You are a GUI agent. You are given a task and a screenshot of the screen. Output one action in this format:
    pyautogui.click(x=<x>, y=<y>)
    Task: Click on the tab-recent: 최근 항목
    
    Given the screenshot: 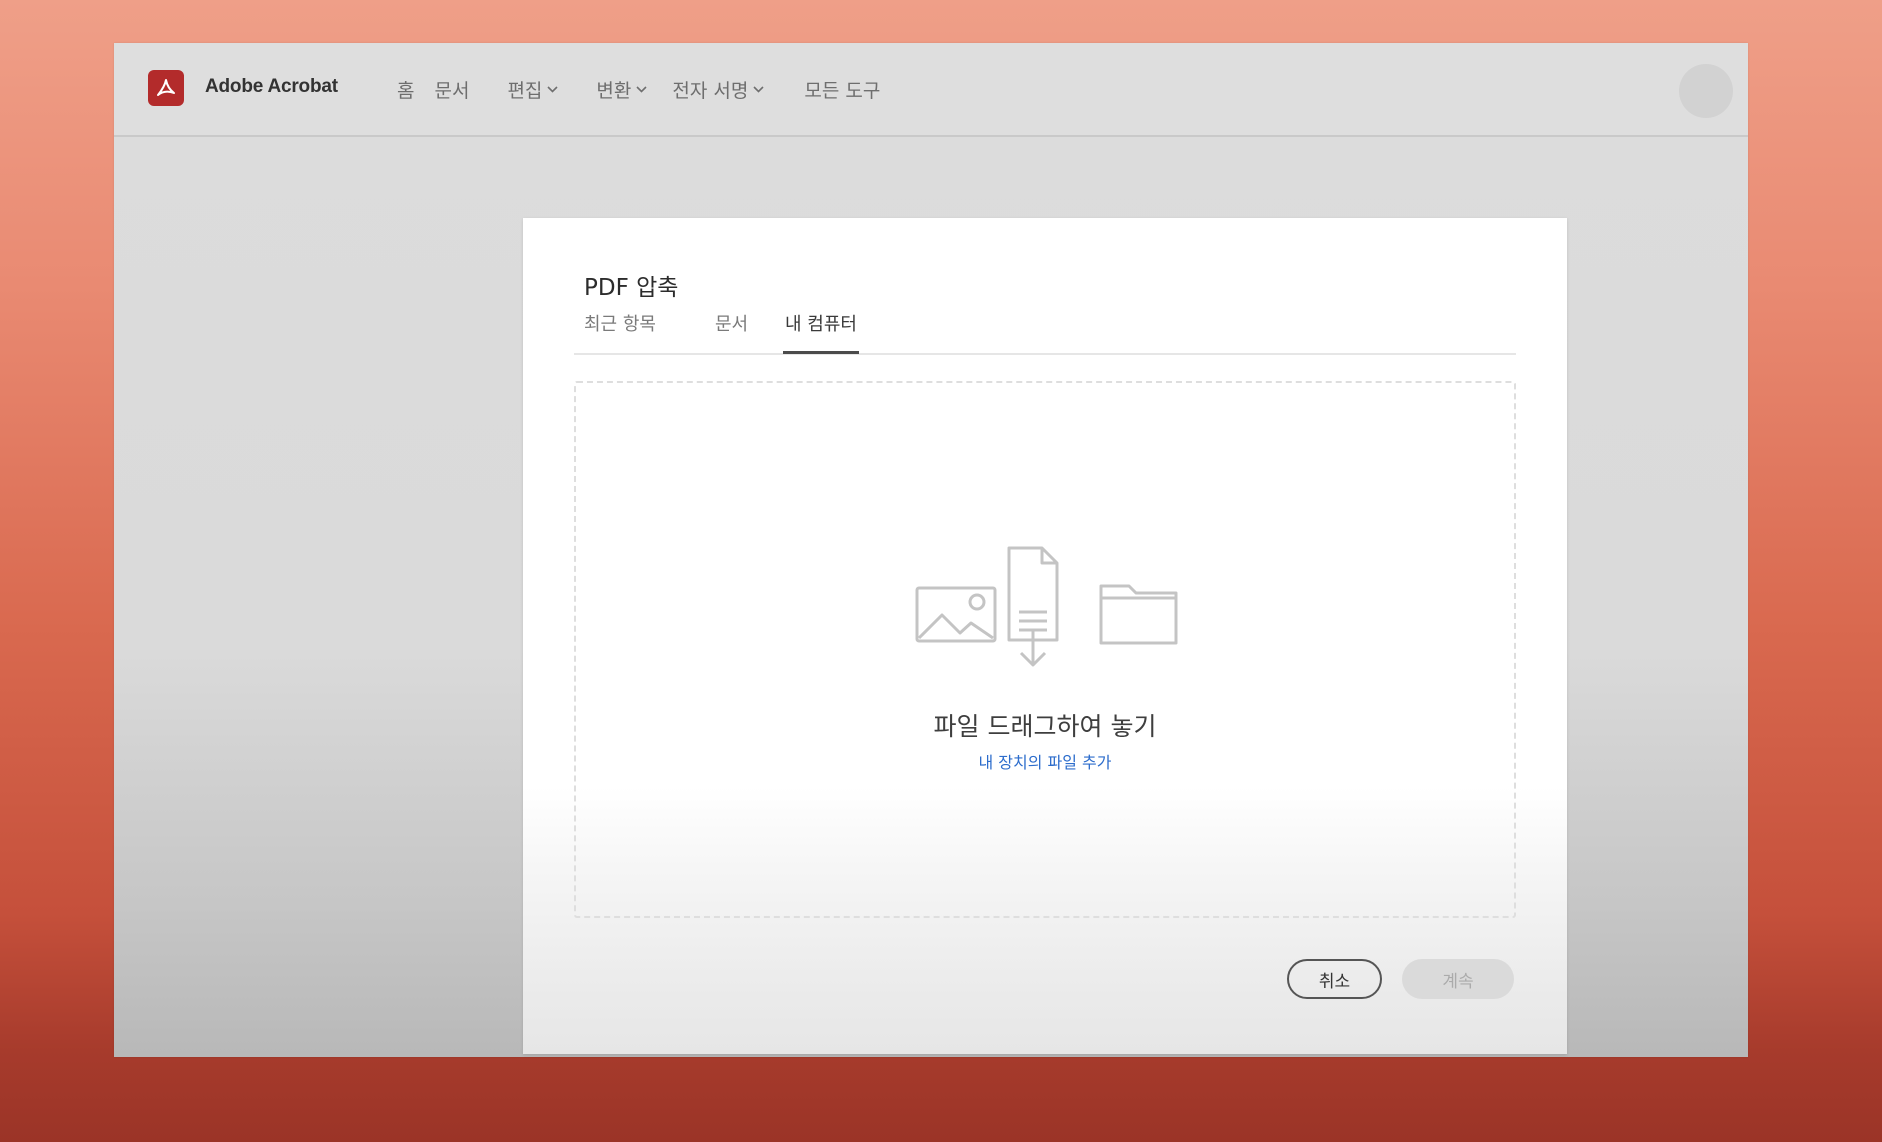 What is the action you would take?
    pyautogui.click(x=620, y=330)
    